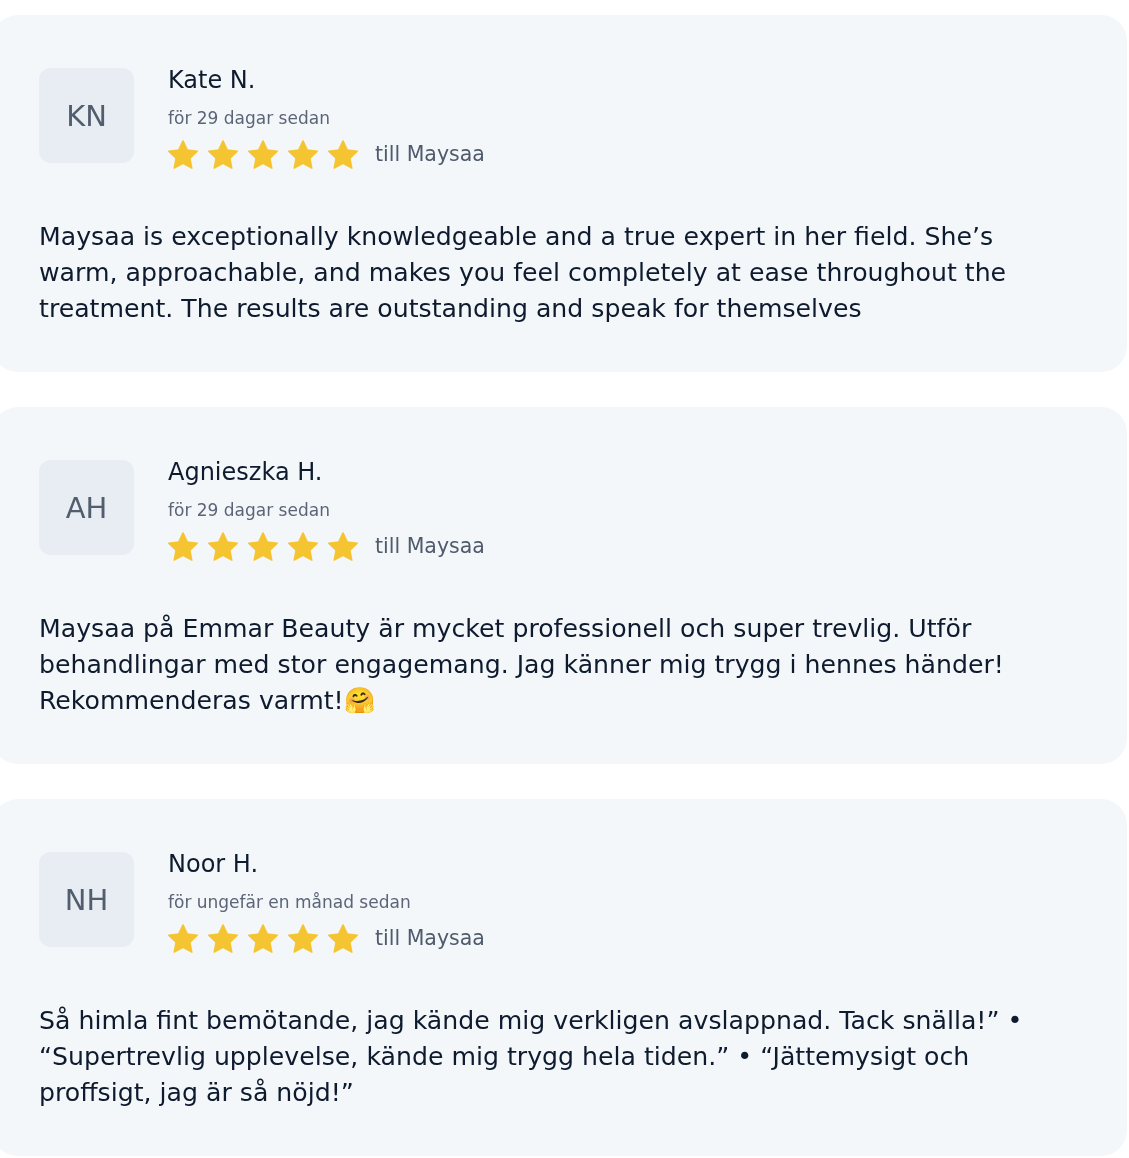 This screenshot has width=1129, height=1158. Describe the element at coordinates (212, 80) in the screenshot. I see `reviewer-name: Kate N.` at that location.